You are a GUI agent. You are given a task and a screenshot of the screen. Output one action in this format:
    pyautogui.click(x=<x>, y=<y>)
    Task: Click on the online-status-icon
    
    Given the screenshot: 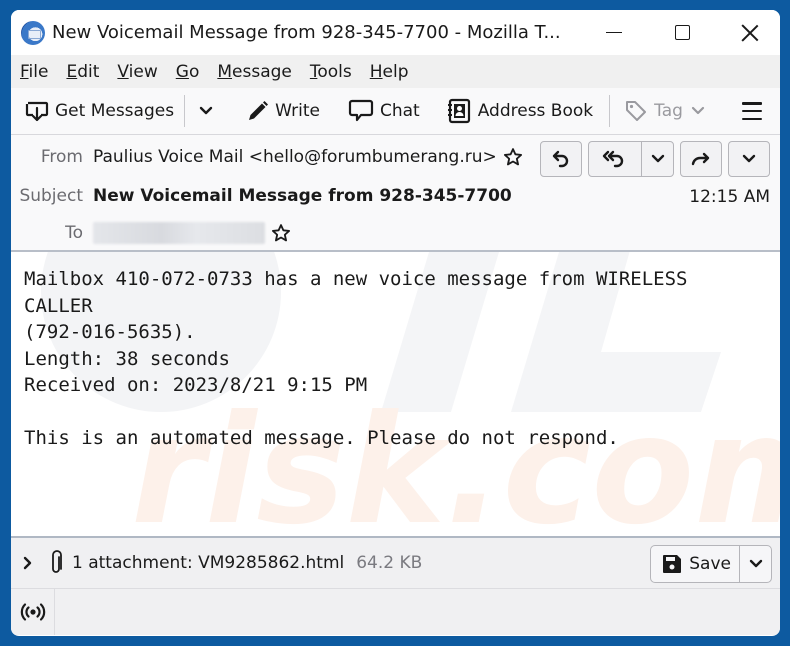 What is the action you would take?
    pyautogui.click(x=32, y=612)
    